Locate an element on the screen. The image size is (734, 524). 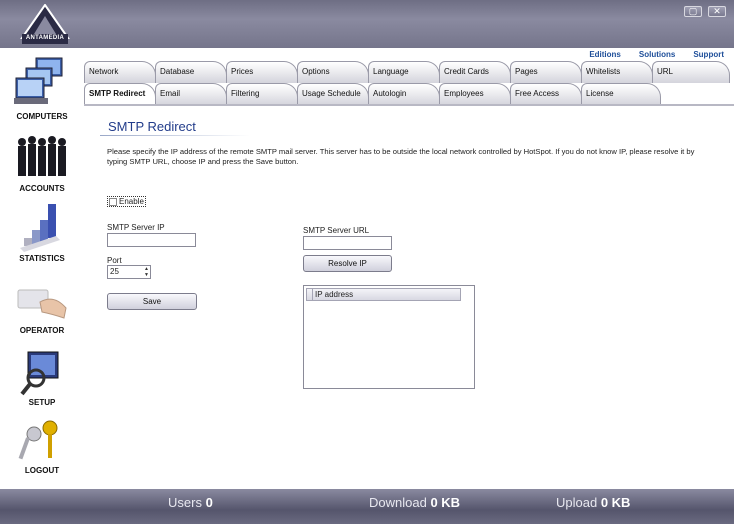
close-icon: ✕ is located at coordinates (717, 11).